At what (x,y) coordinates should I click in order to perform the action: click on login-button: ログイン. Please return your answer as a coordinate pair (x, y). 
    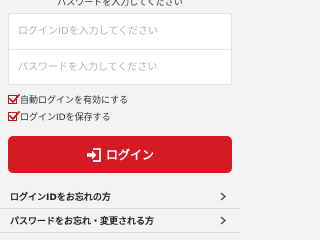
    Looking at the image, I should click on (120, 154).